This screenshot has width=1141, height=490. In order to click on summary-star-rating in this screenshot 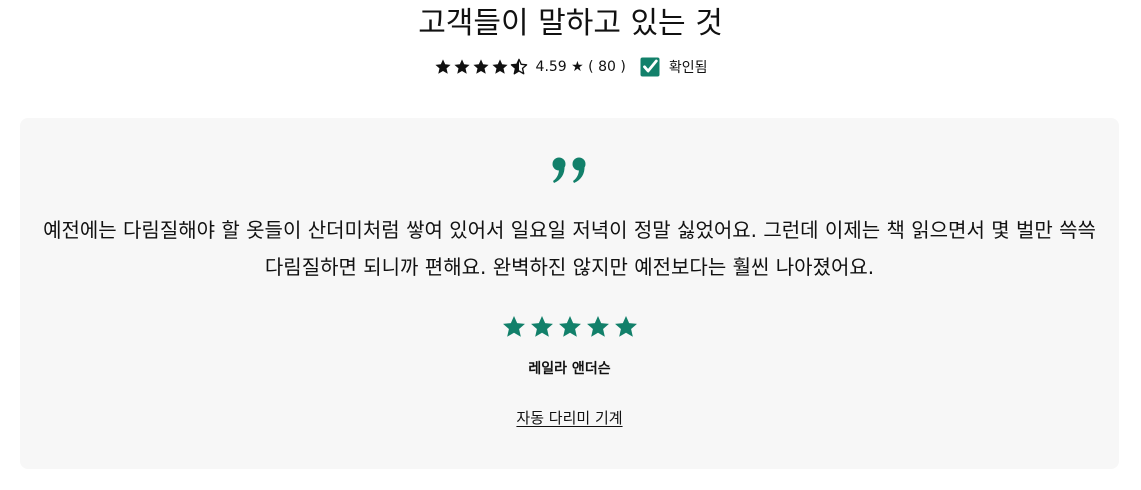, I will do `click(481, 67)`.